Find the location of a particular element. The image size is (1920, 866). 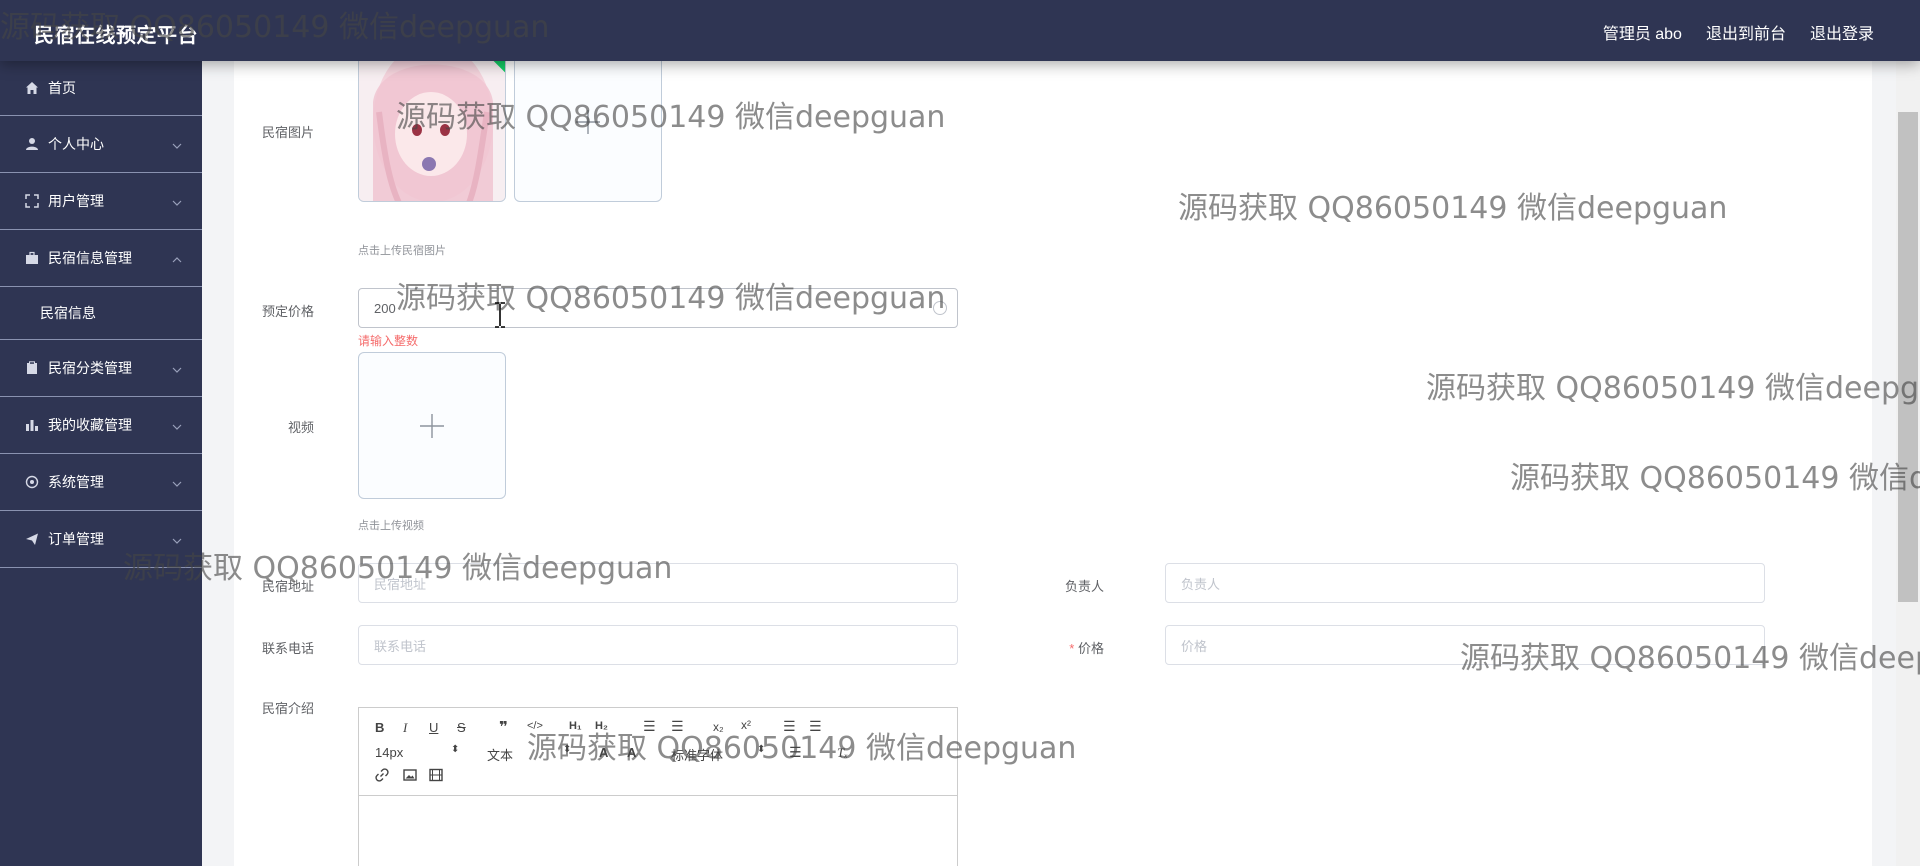

video-upload-hint: 点击上传视频 is located at coordinates (391, 526).